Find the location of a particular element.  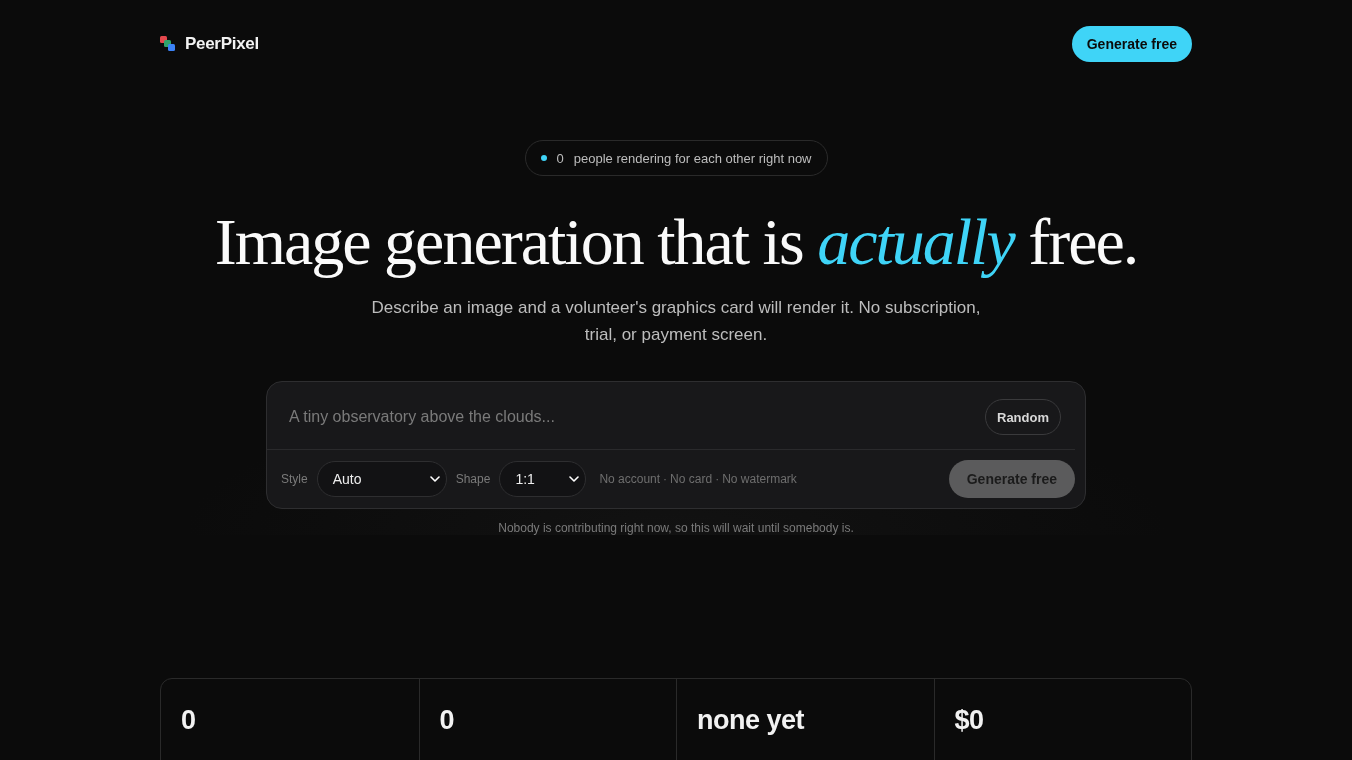

assurance-text: No account is located at coordinates (630, 479).